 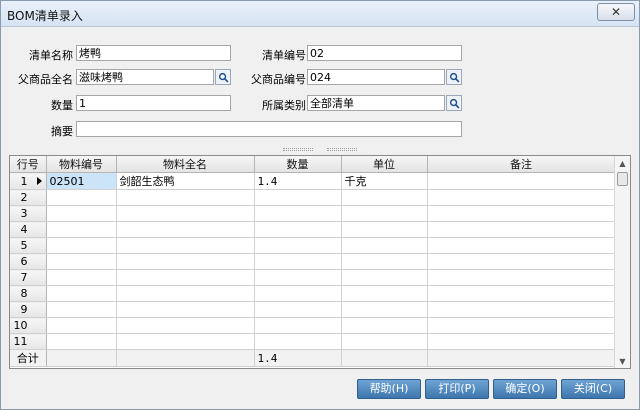 What do you see at coordinates (28, 164) in the screenshot?
I see `col-header-row-no: 行号` at bounding box center [28, 164].